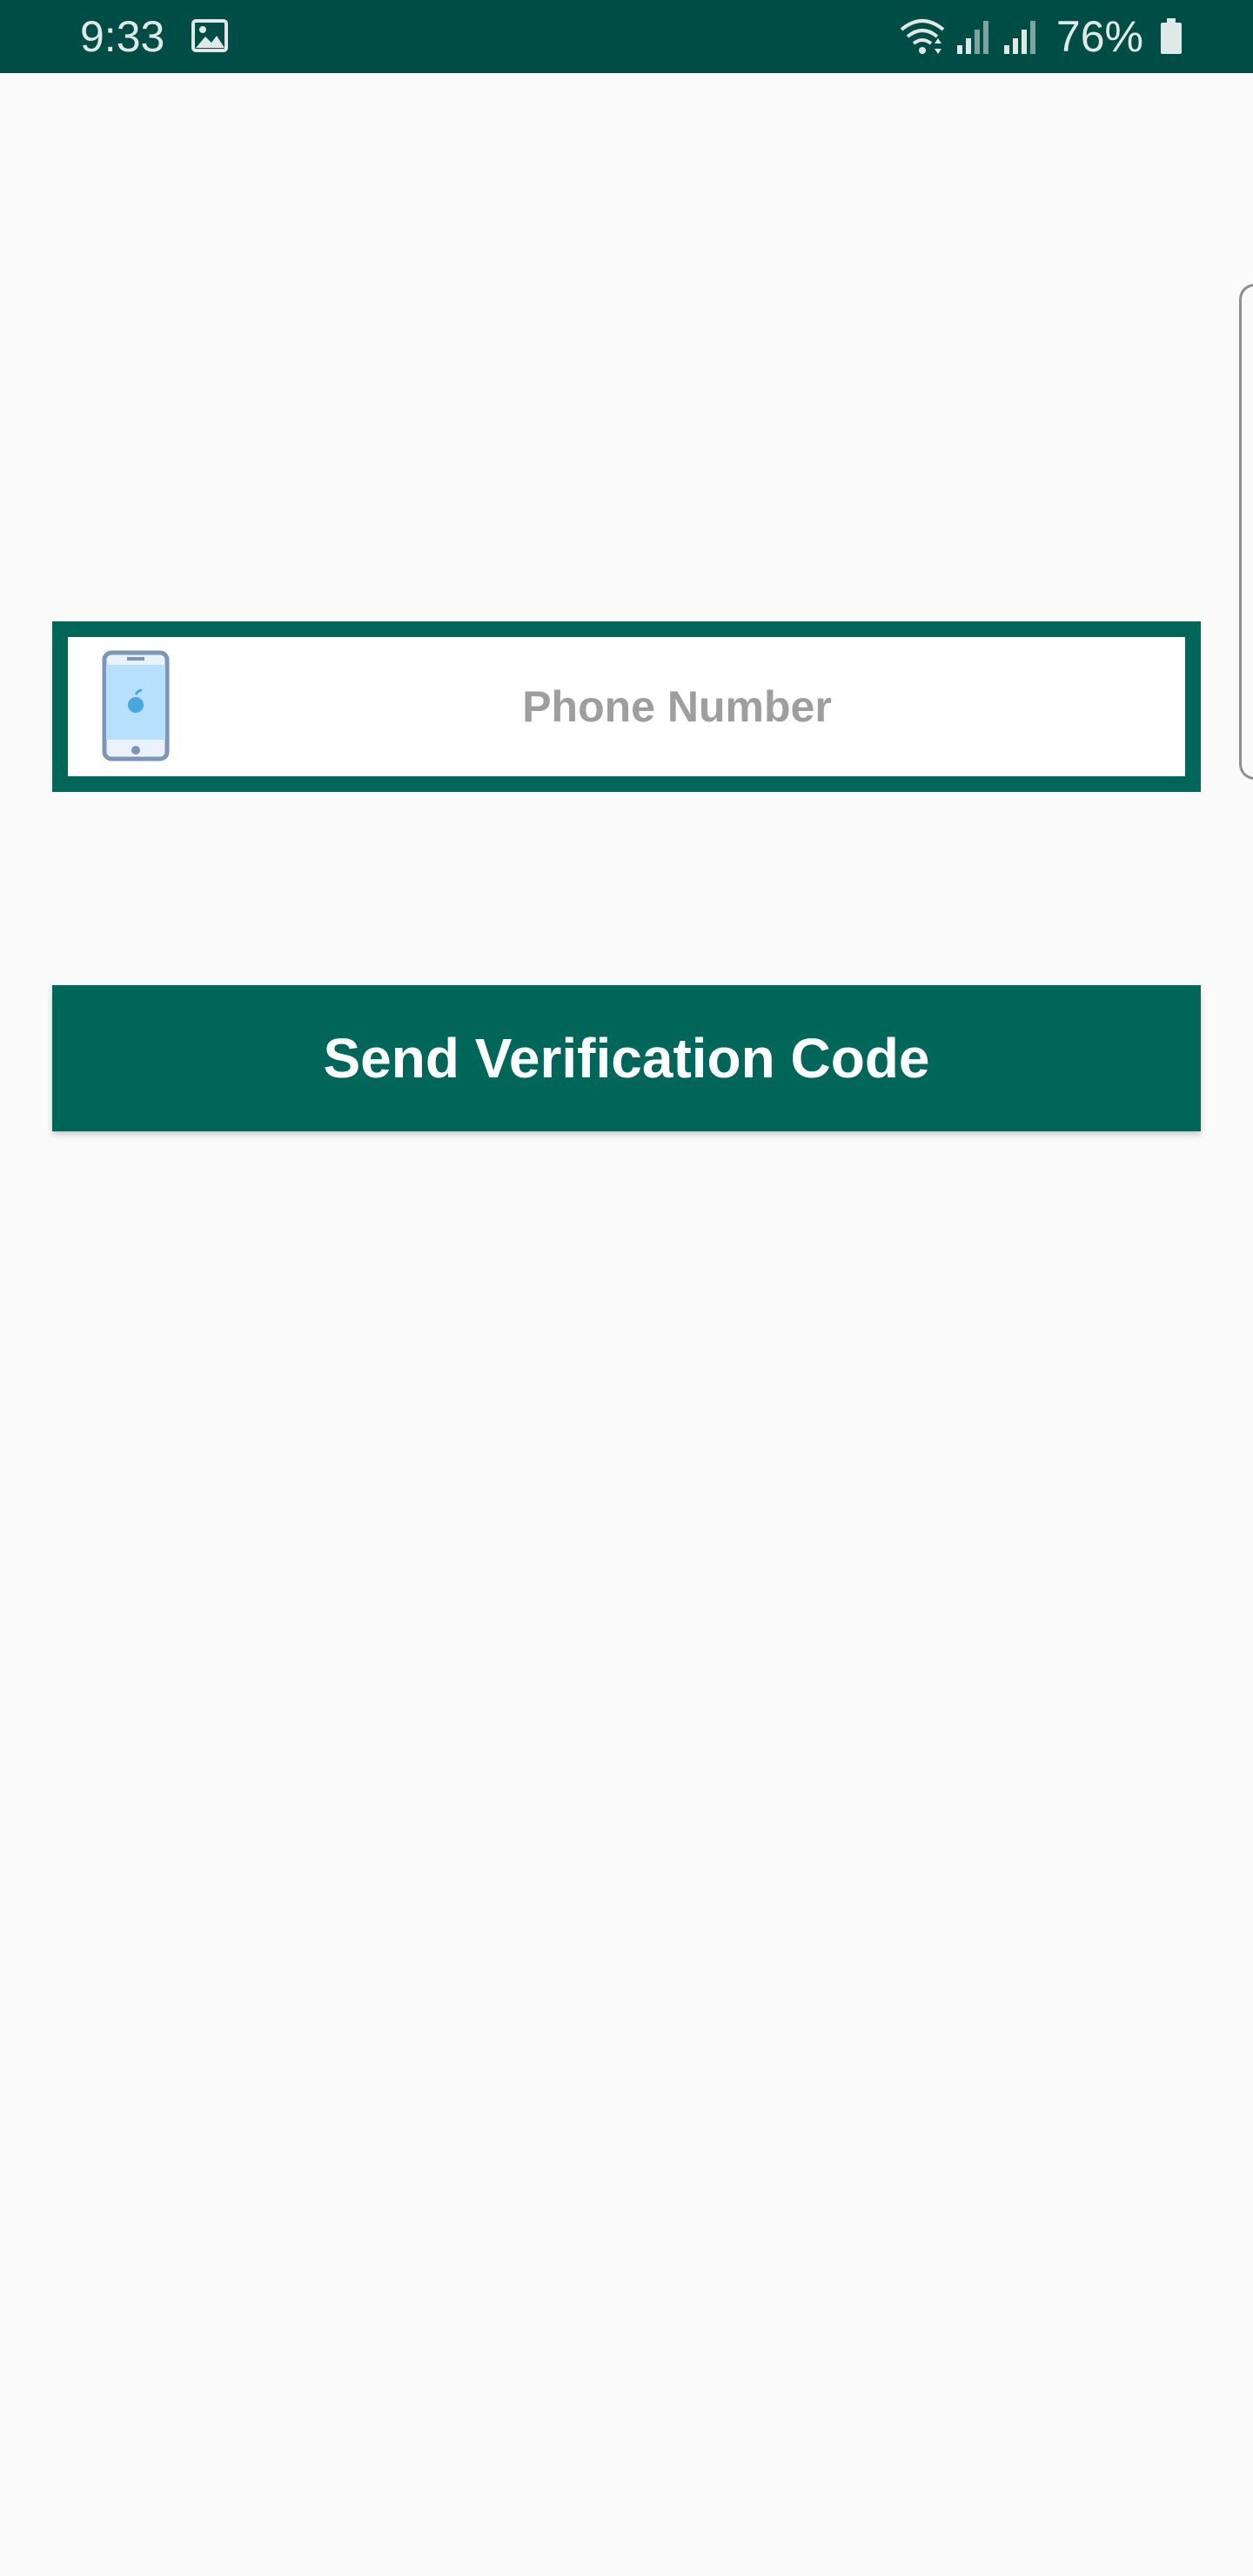 This screenshot has height=2576, width=1253. Describe the element at coordinates (1171, 37) in the screenshot. I see `battery-icon` at that location.